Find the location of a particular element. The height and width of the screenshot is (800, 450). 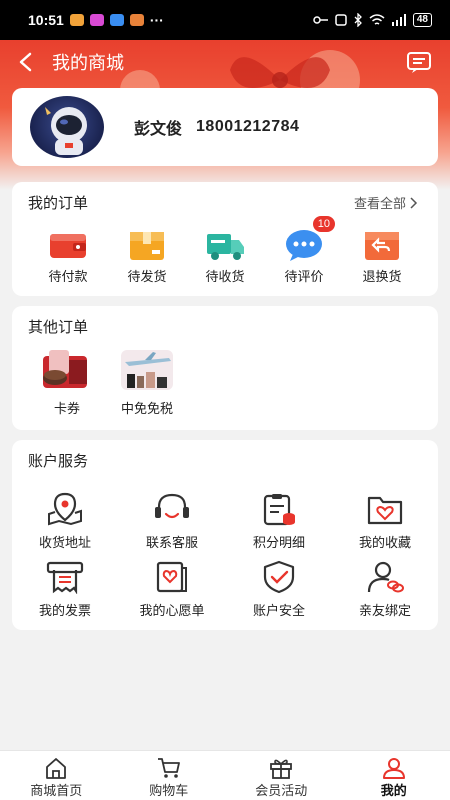

other-orders-title: 其他订单 is located at coordinates (58, 327).